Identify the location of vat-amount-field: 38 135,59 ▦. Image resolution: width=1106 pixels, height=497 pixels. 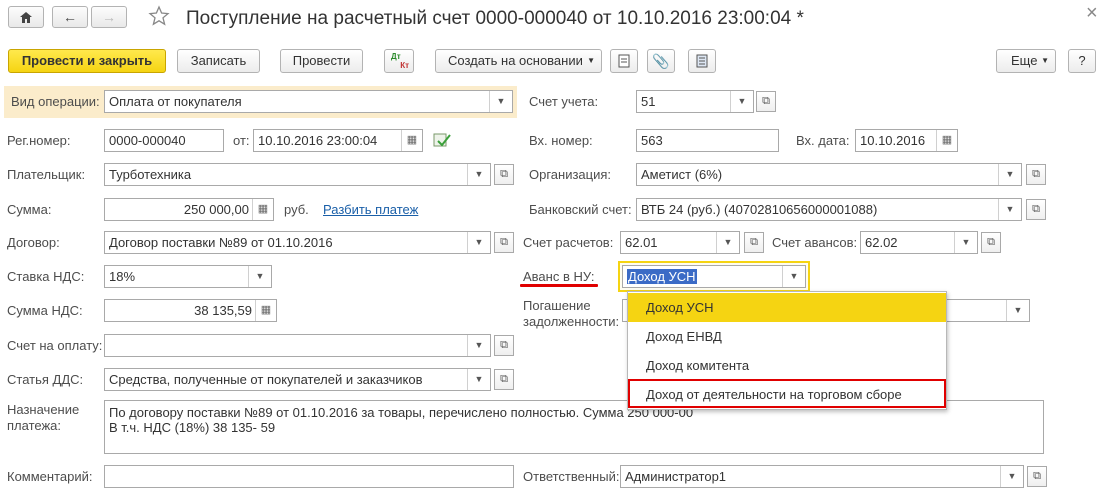
(190, 310).